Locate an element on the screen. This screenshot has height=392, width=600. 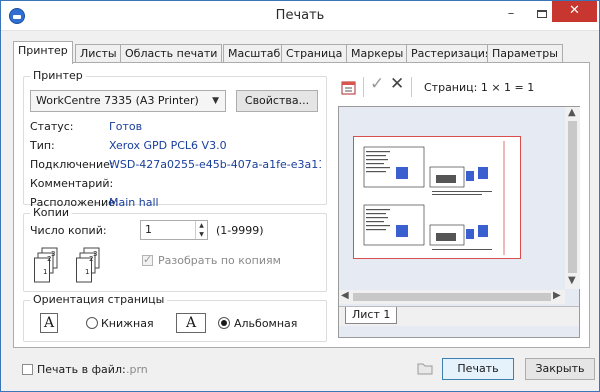
title-bar: Печать – ✕ is located at coordinates (300, 16).